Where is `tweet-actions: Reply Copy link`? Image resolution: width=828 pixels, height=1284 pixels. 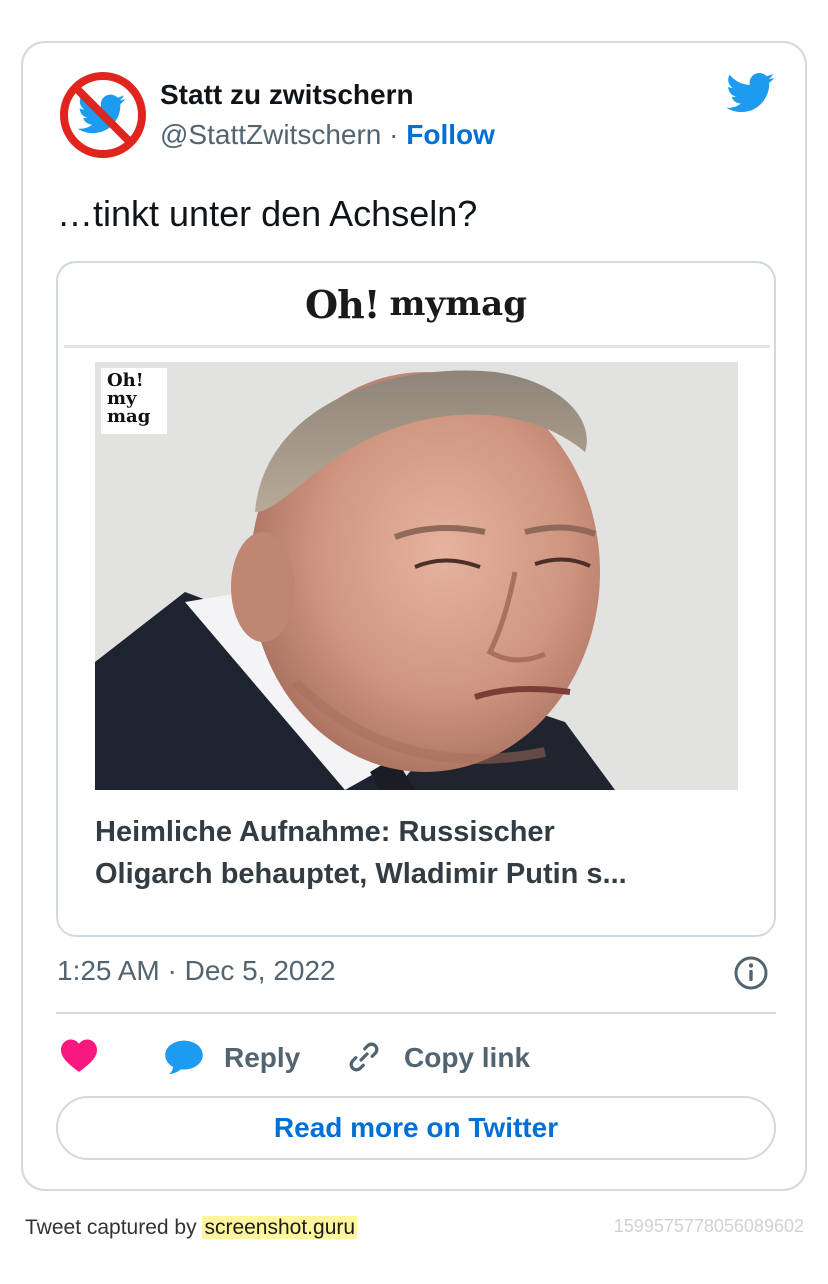
tweet-actions: Reply Copy link is located at coordinates (416, 1057).